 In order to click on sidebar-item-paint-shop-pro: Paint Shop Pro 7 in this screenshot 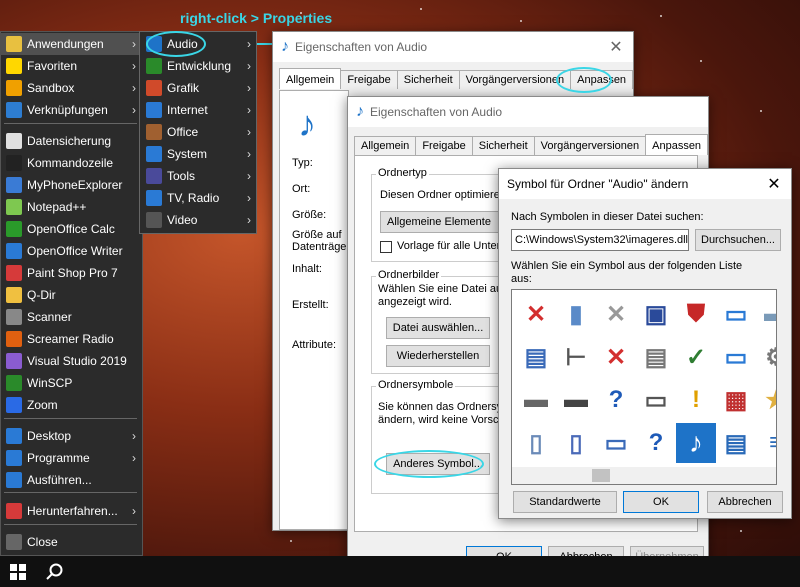, I will do `click(70, 273)`.